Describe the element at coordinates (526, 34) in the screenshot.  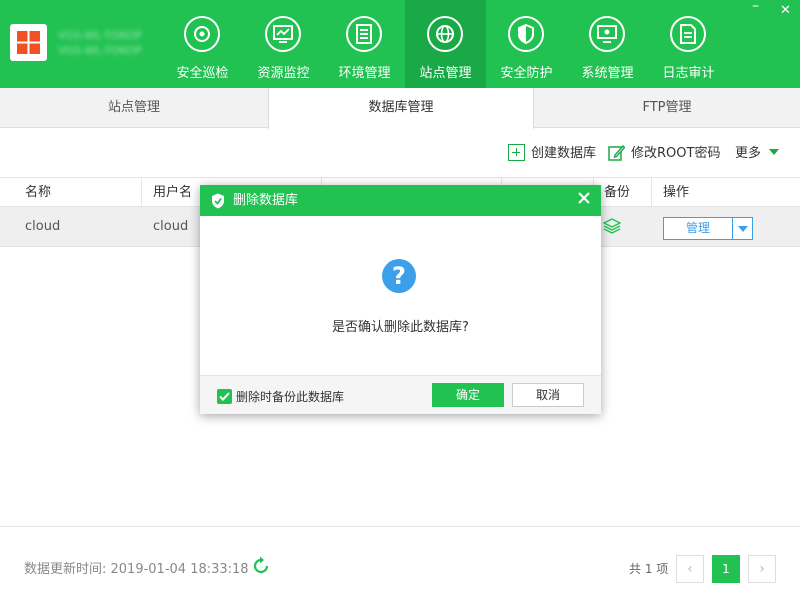
I see `shield-icon` at that location.